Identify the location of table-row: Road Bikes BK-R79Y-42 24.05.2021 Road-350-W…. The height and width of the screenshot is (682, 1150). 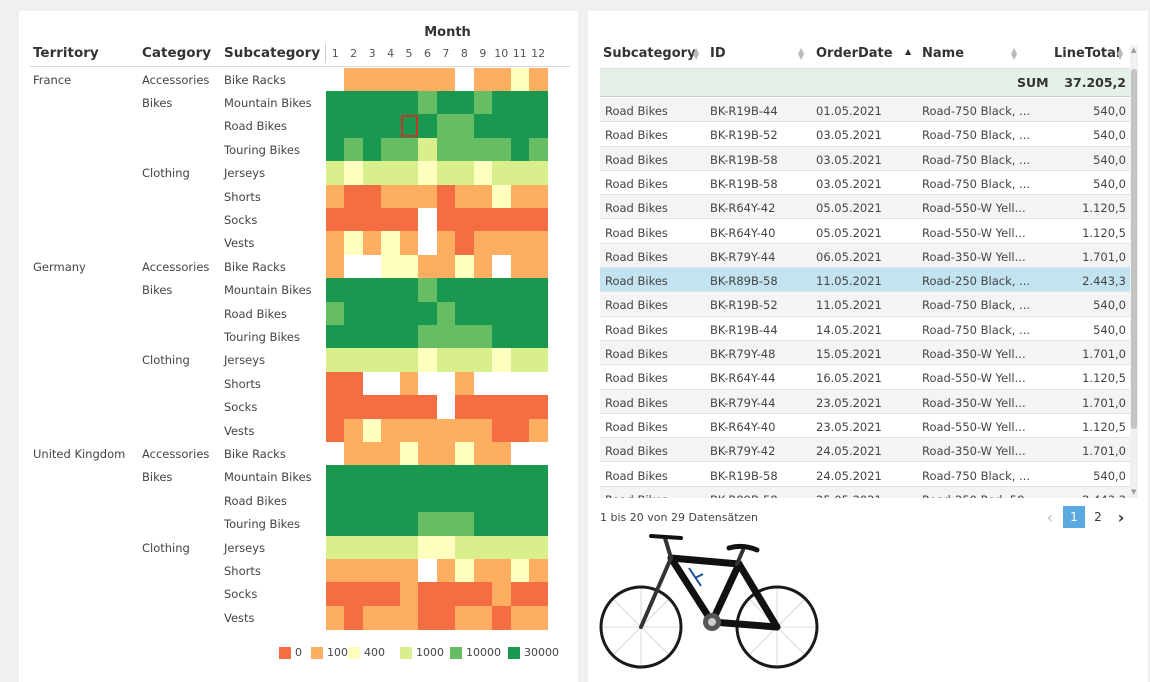
(865, 450).